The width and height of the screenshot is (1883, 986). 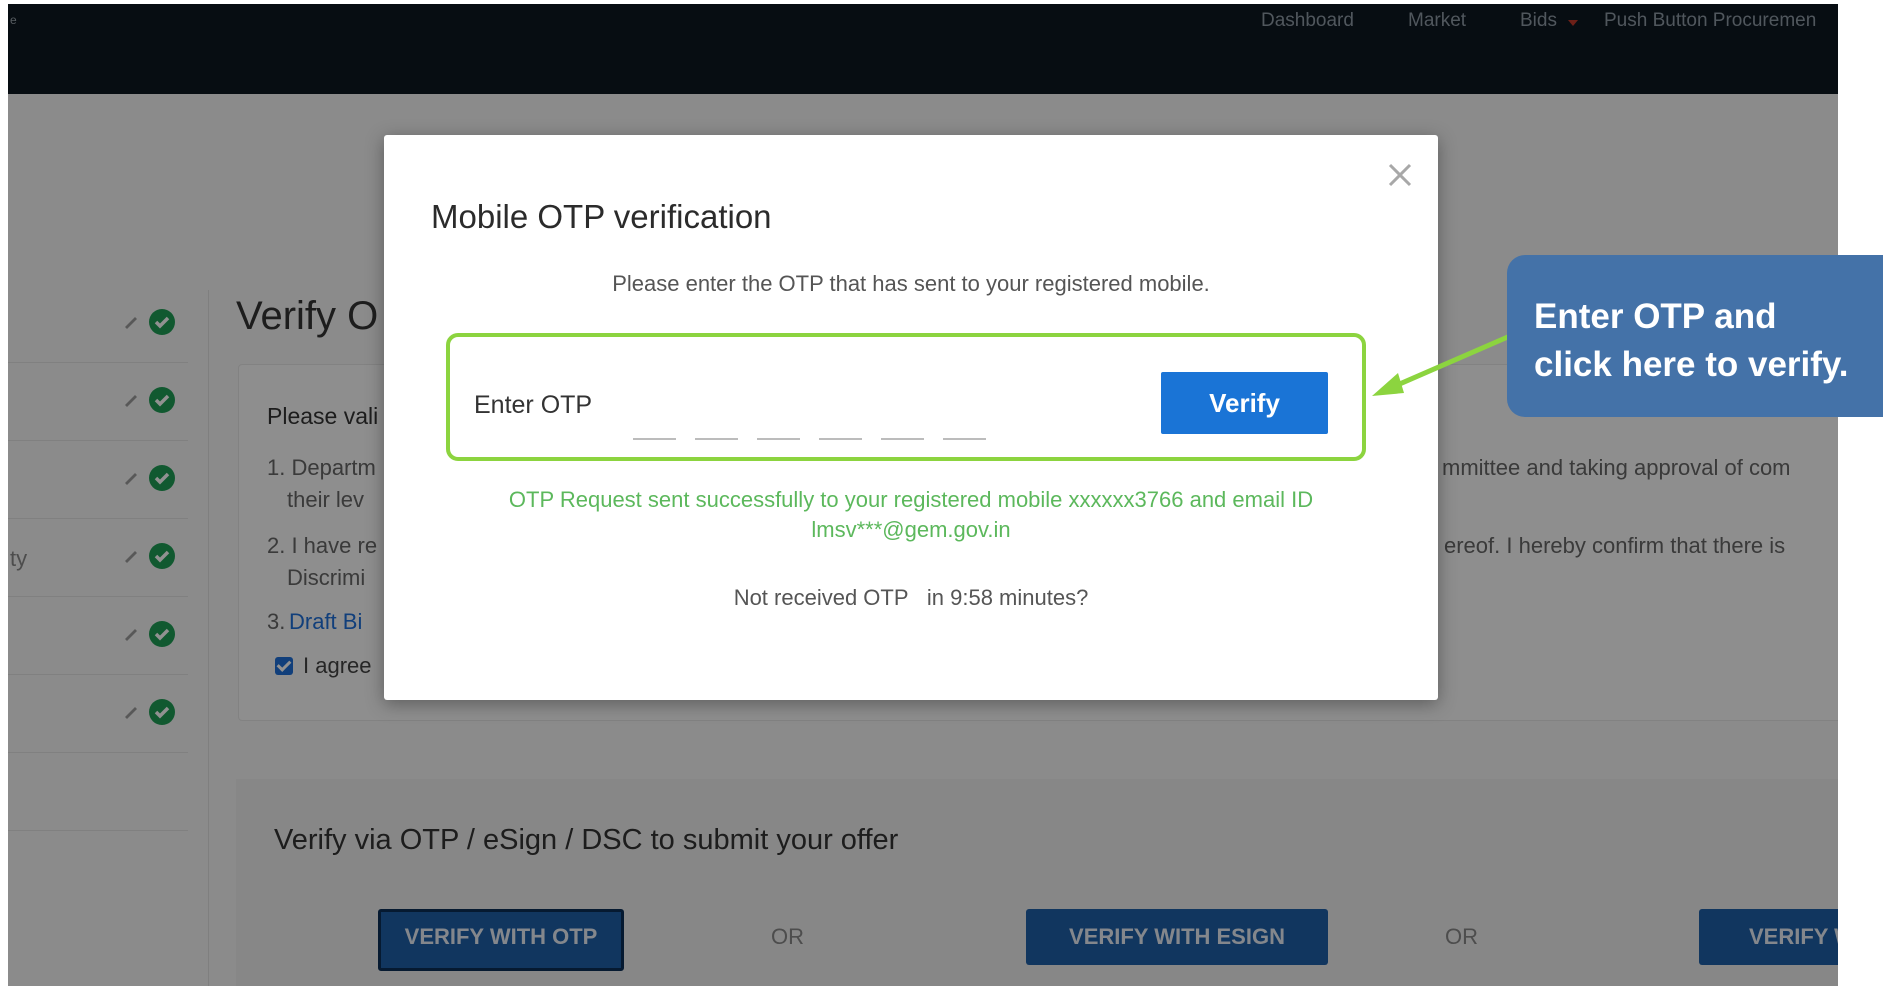 What do you see at coordinates (1691, 340) in the screenshot?
I see `callout-text: Enter OTP and click here to verify.` at bounding box center [1691, 340].